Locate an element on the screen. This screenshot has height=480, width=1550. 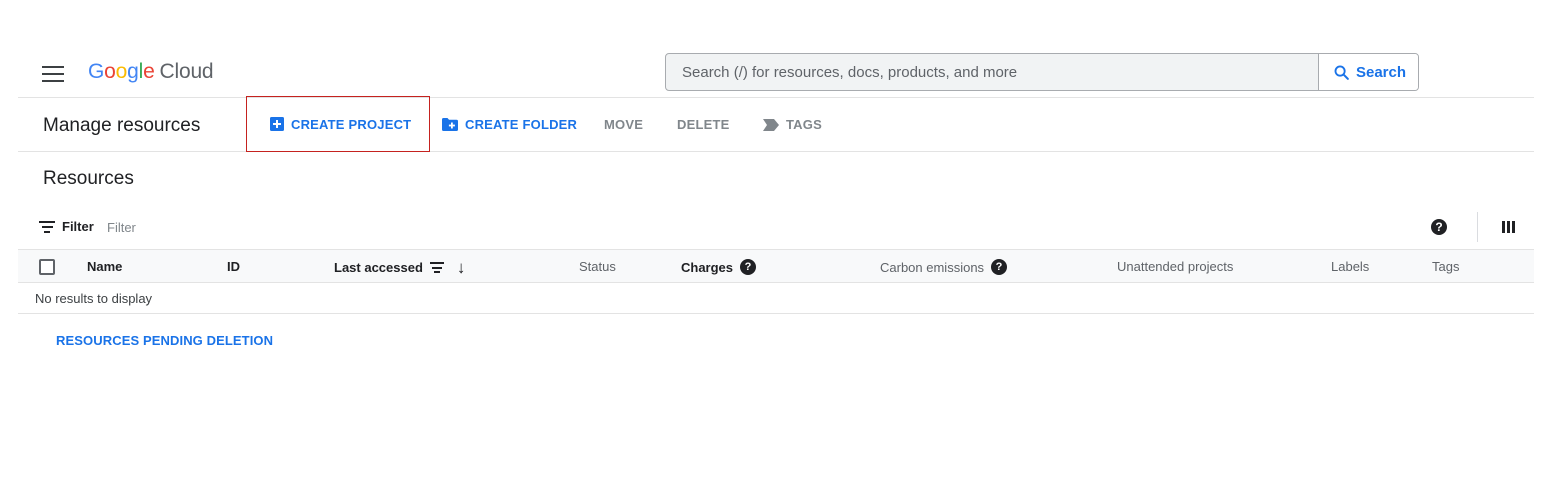
resources-pending-deletion-link: RESOURCES PENDING DELETION is located at coordinates (164, 340).